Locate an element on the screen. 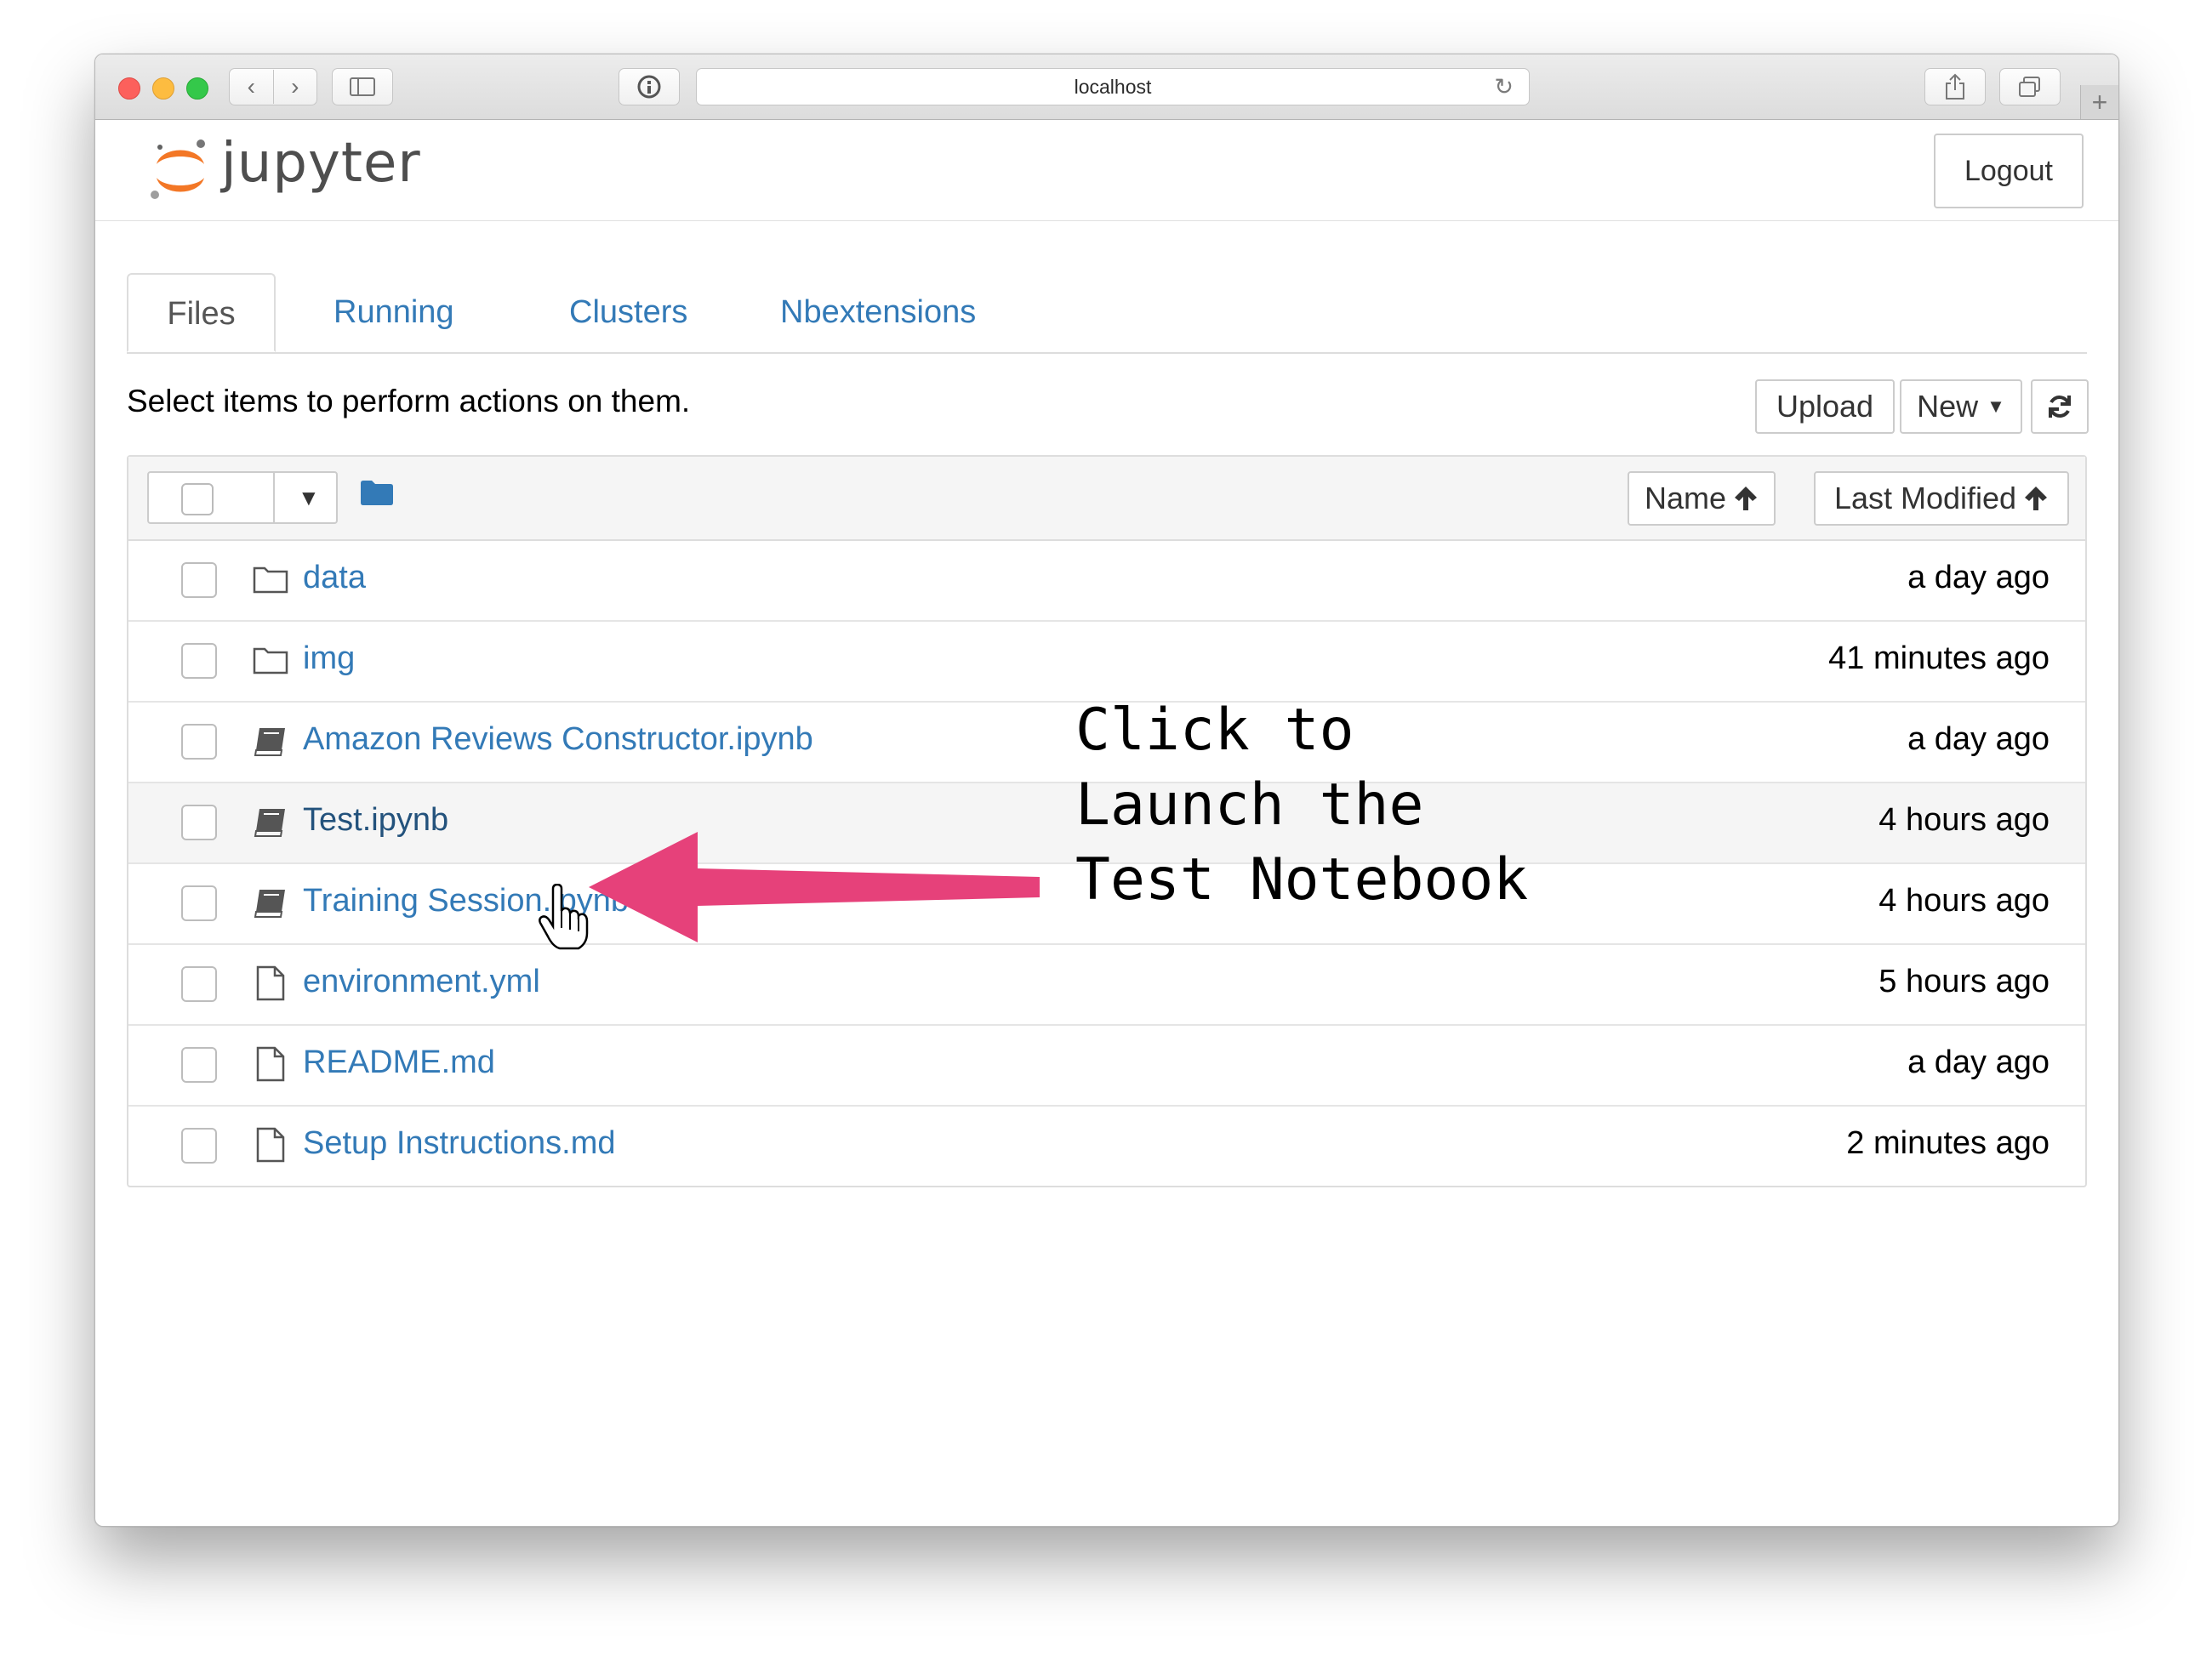  annotation-line-2: Launch the is located at coordinates (1249, 805).